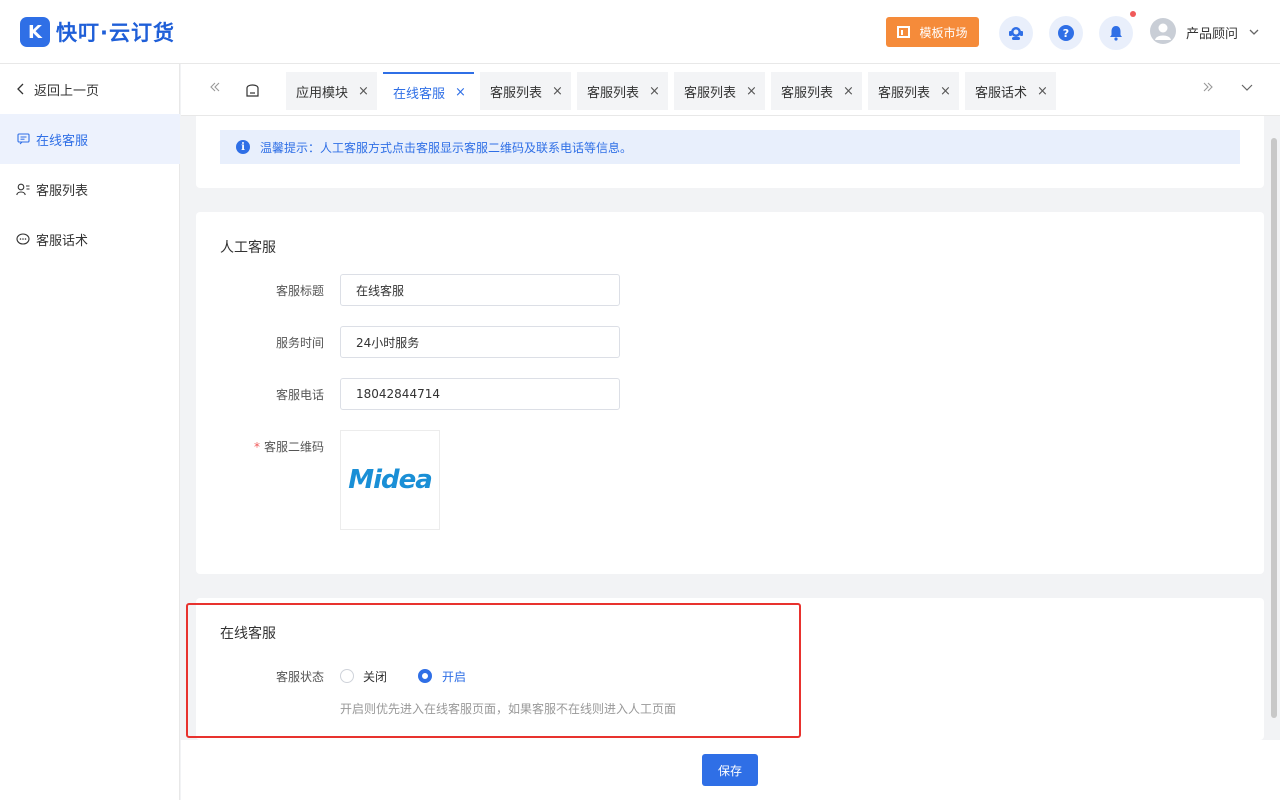 The height and width of the screenshot is (800, 1280). What do you see at coordinates (35, 32) in the screenshot?
I see `logo-mark-icon: K` at bounding box center [35, 32].